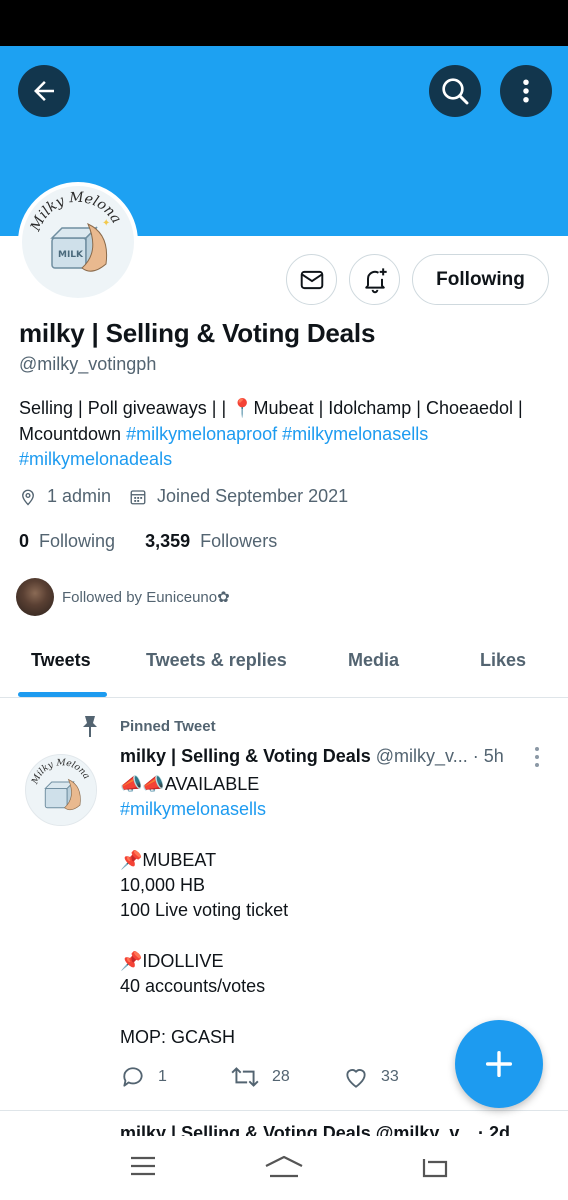 The image size is (568, 1200). What do you see at coordinates (284, 23) in the screenshot?
I see `status-bar` at bounding box center [284, 23].